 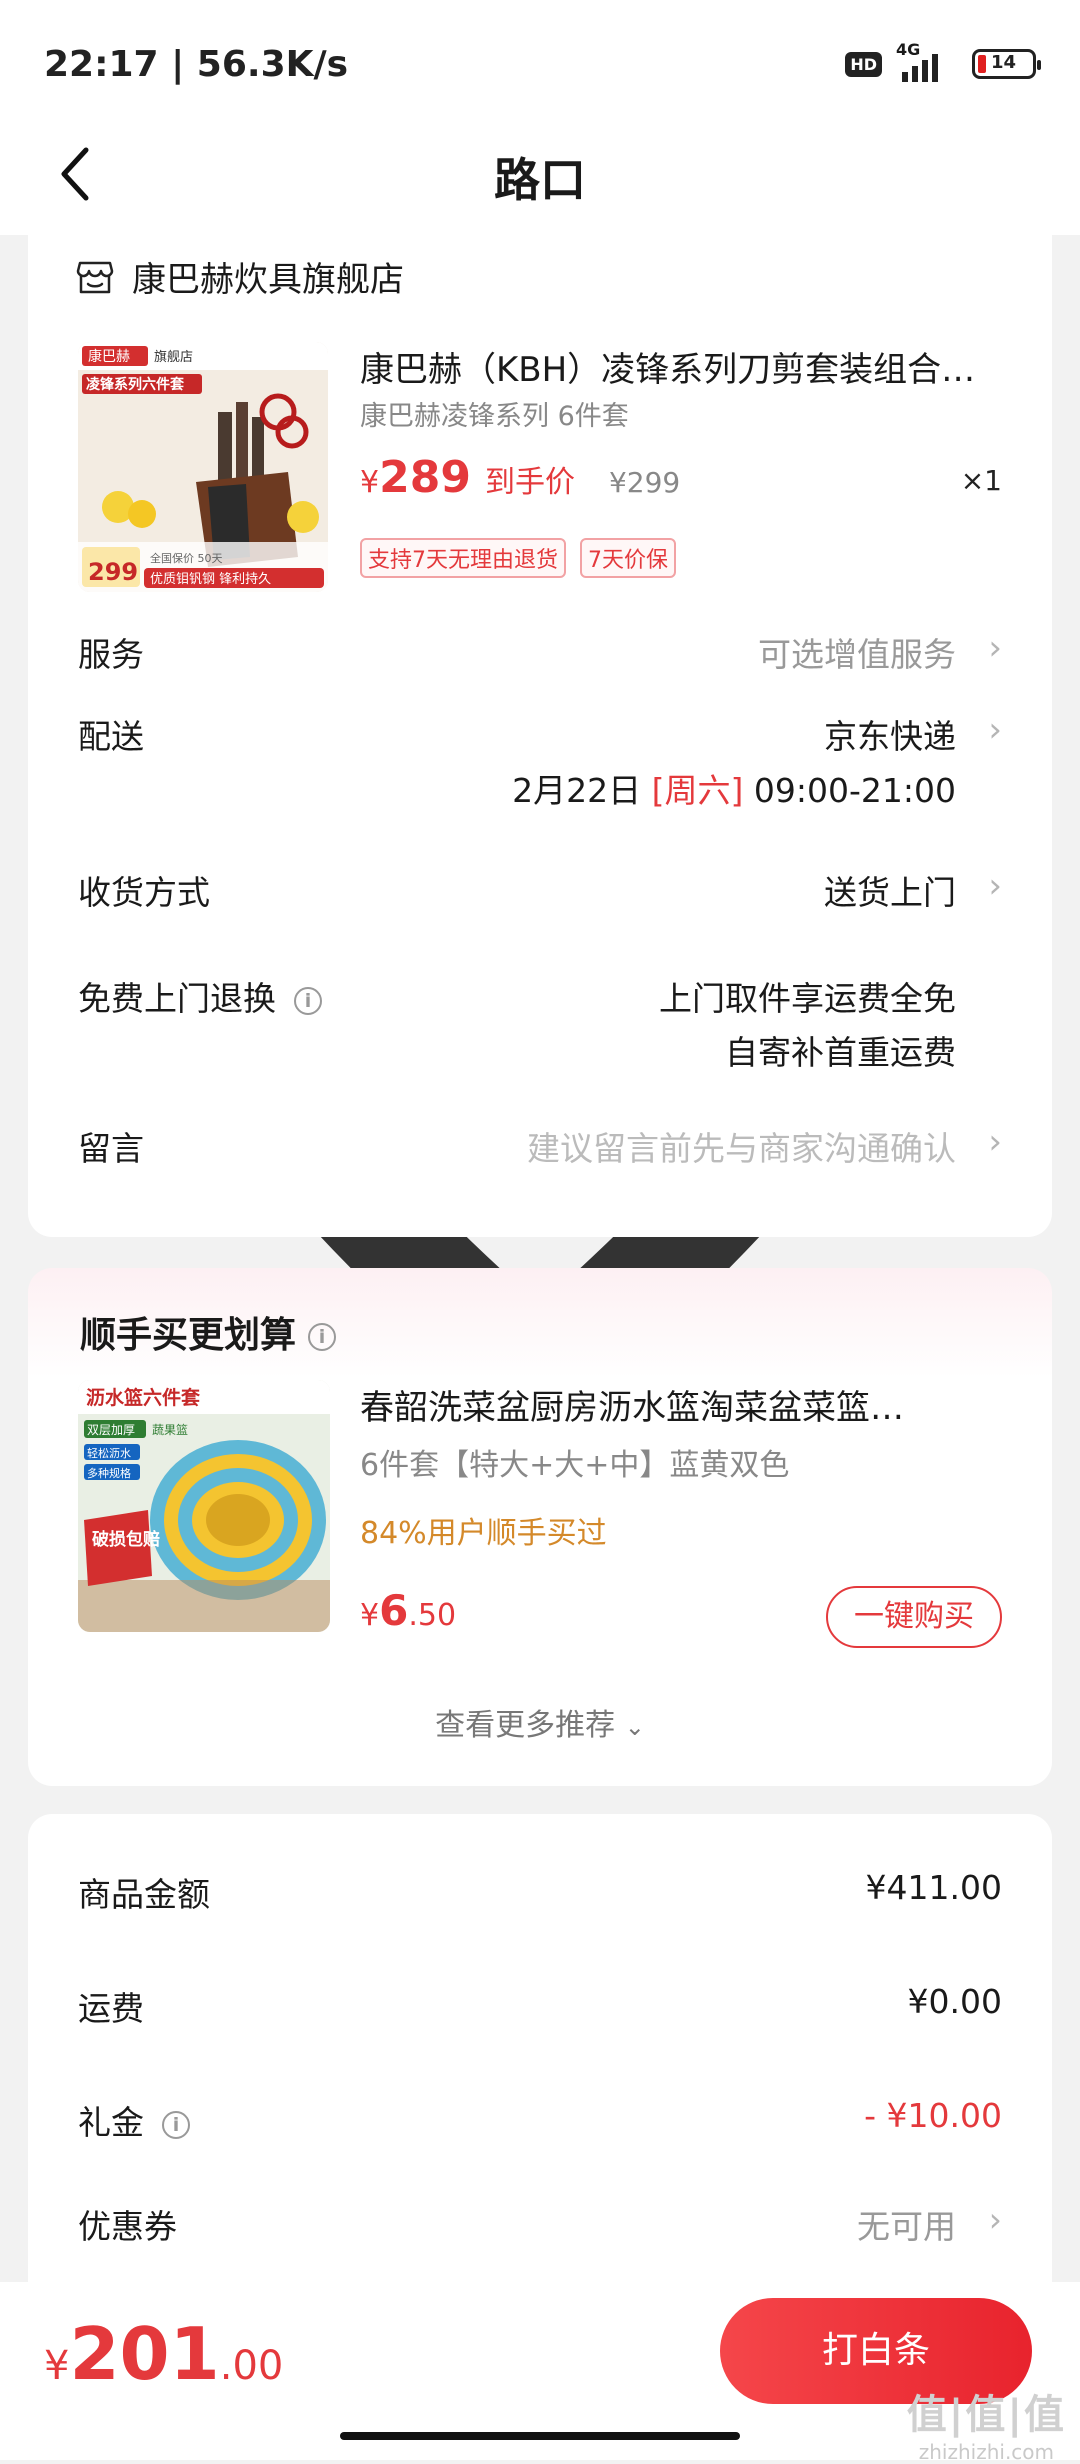 I want to click on free-return-line2: 自寄补首重运费, so click(x=840, y=1052).